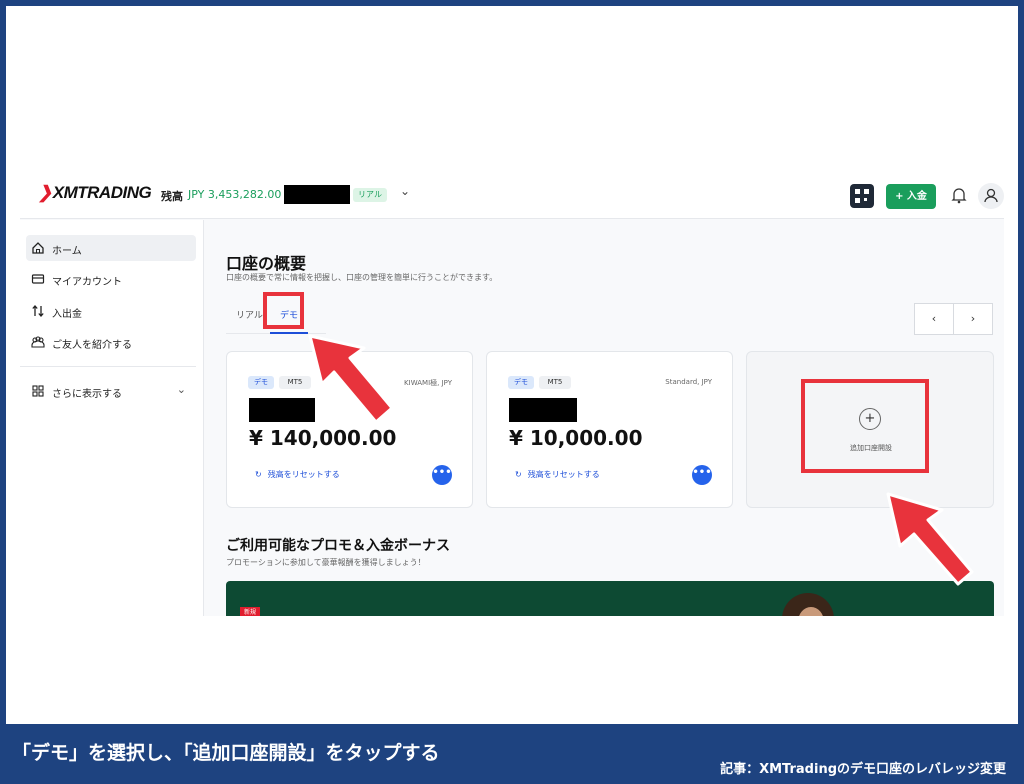 This screenshot has width=1024, height=784. What do you see at coordinates (108, 366) in the screenshot?
I see `sidebar-divider` at bounding box center [108, 366].